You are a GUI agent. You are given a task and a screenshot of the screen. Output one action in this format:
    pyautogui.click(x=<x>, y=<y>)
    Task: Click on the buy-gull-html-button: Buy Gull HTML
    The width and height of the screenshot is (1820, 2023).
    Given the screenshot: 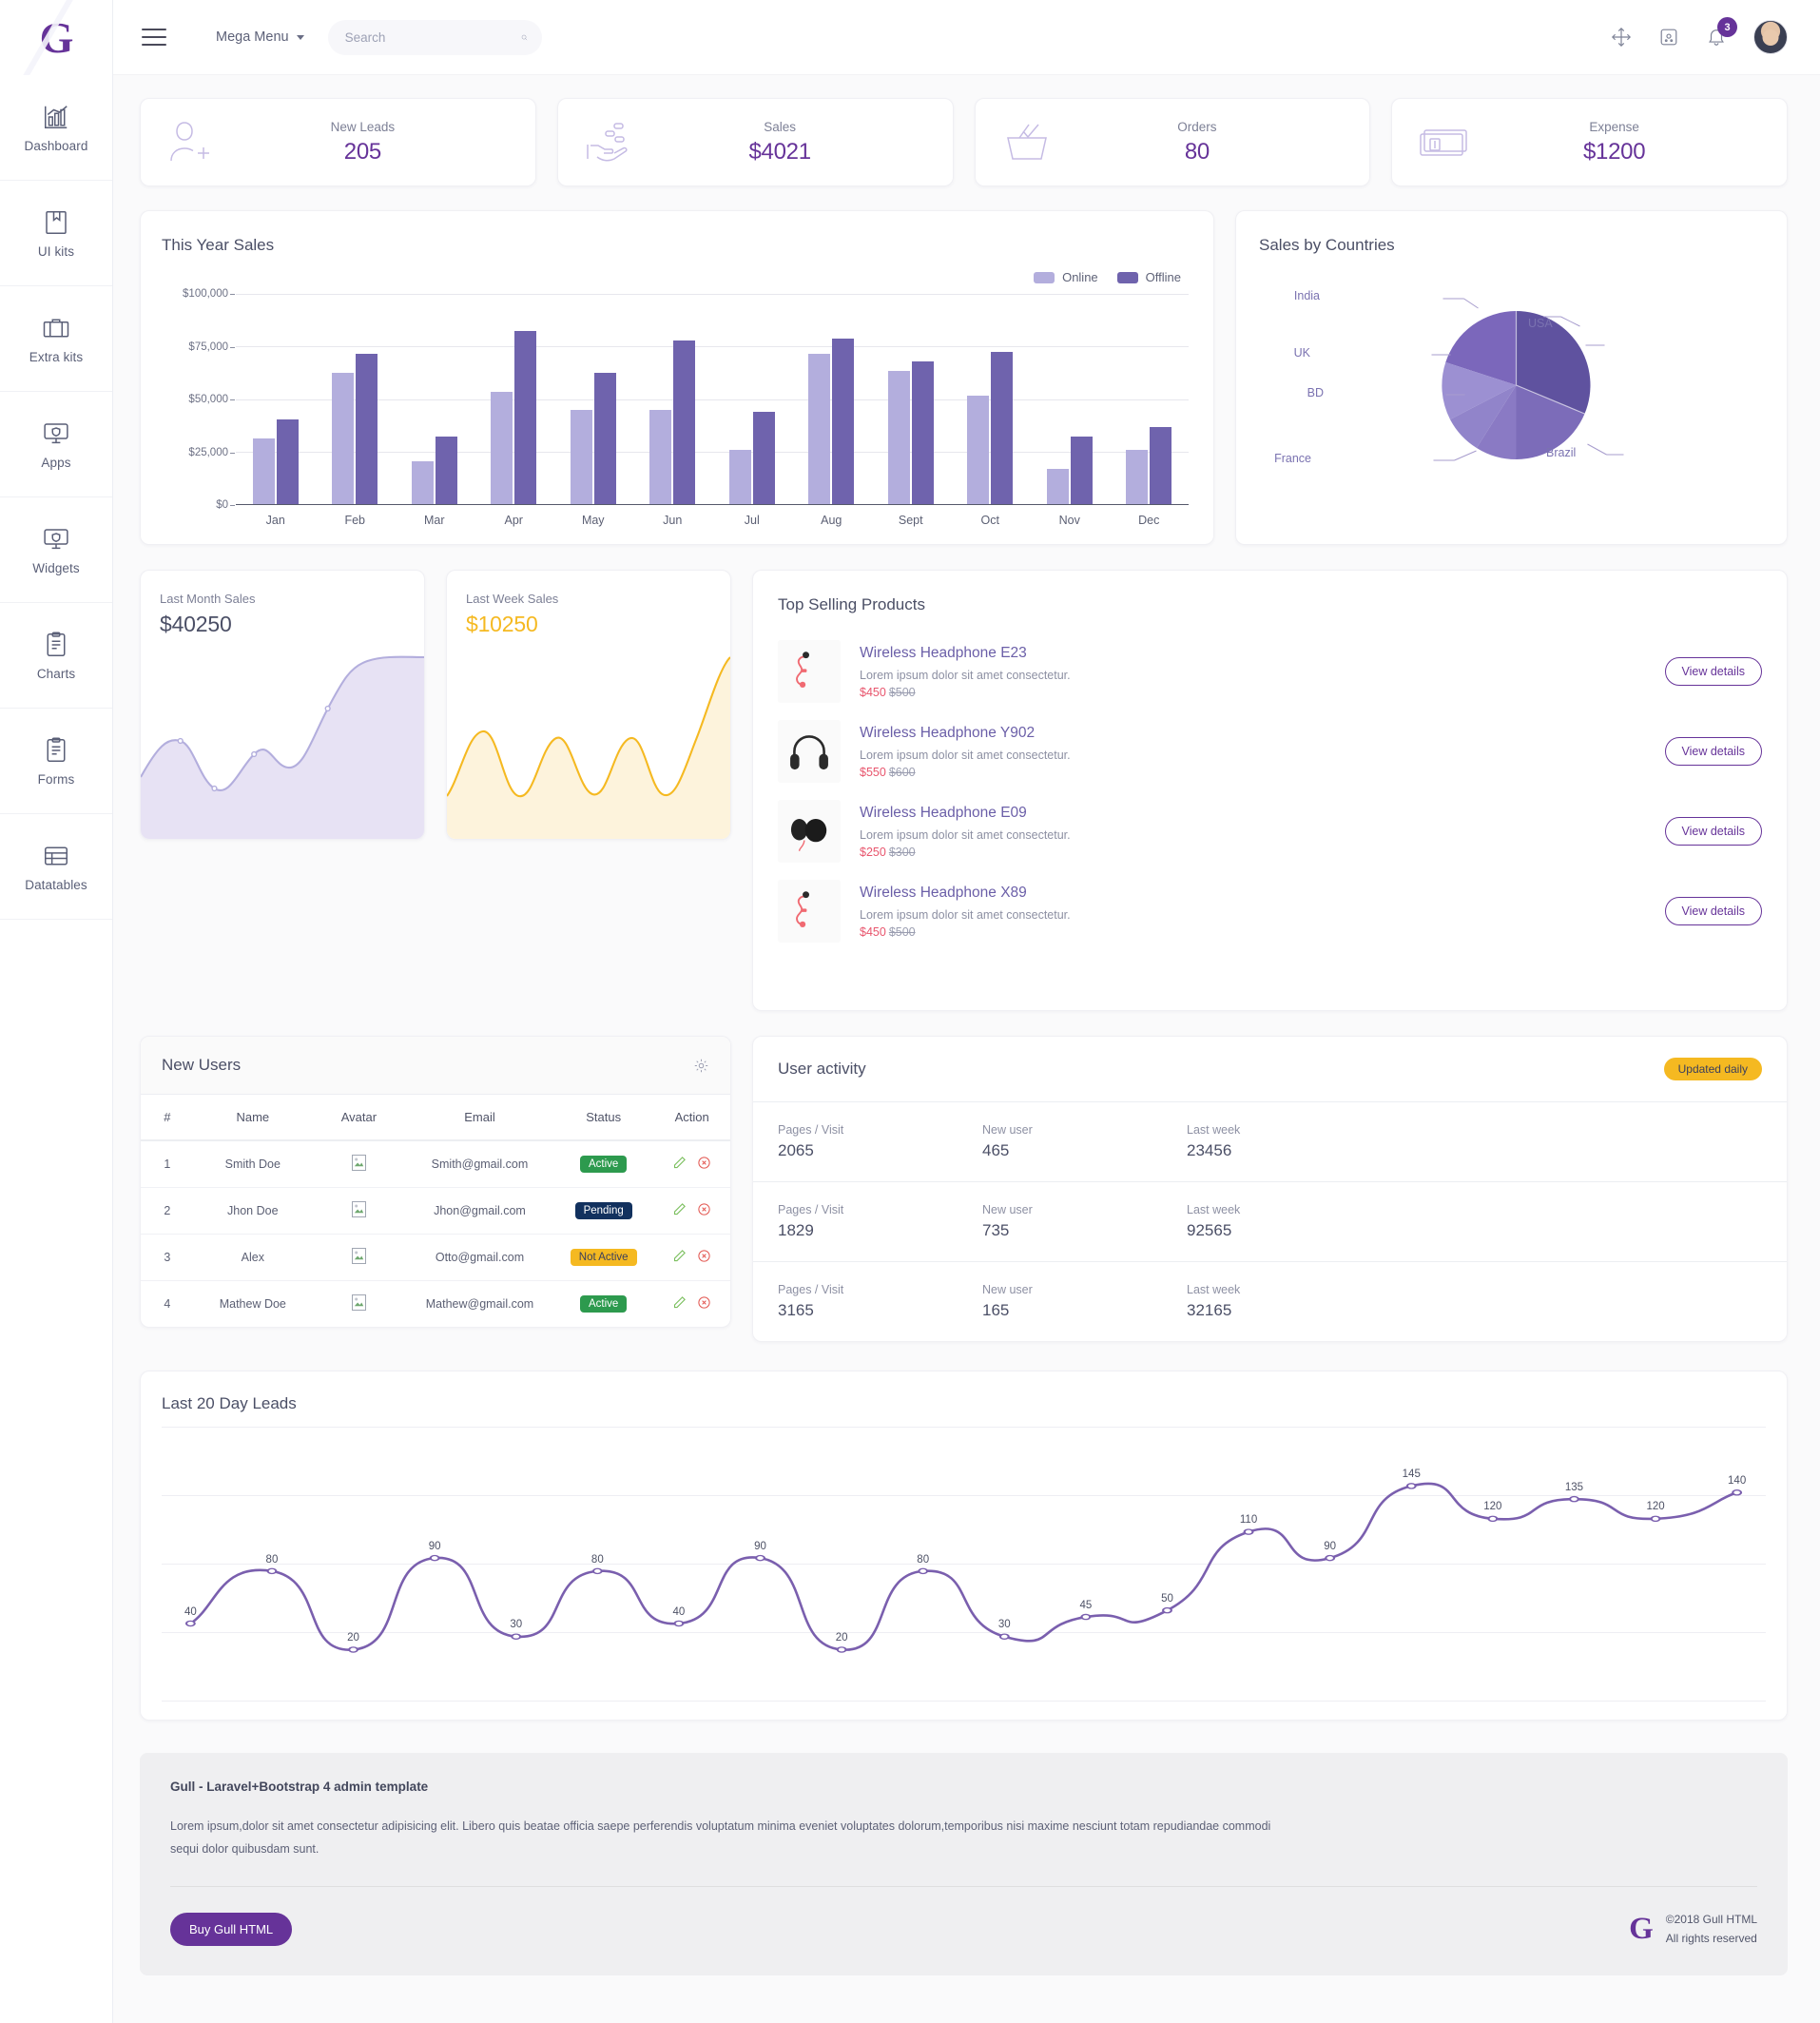 What is the action you would take?
    pyautogui.click(x=232, y=1929)
    